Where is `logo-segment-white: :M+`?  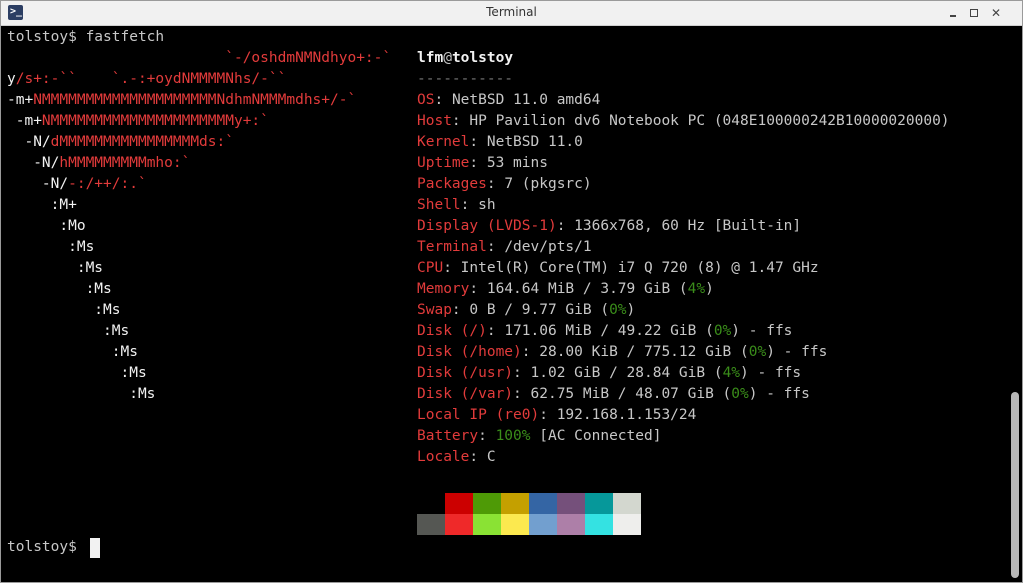
logo-segment-white: :M+ is located at coordinates (42, 205).